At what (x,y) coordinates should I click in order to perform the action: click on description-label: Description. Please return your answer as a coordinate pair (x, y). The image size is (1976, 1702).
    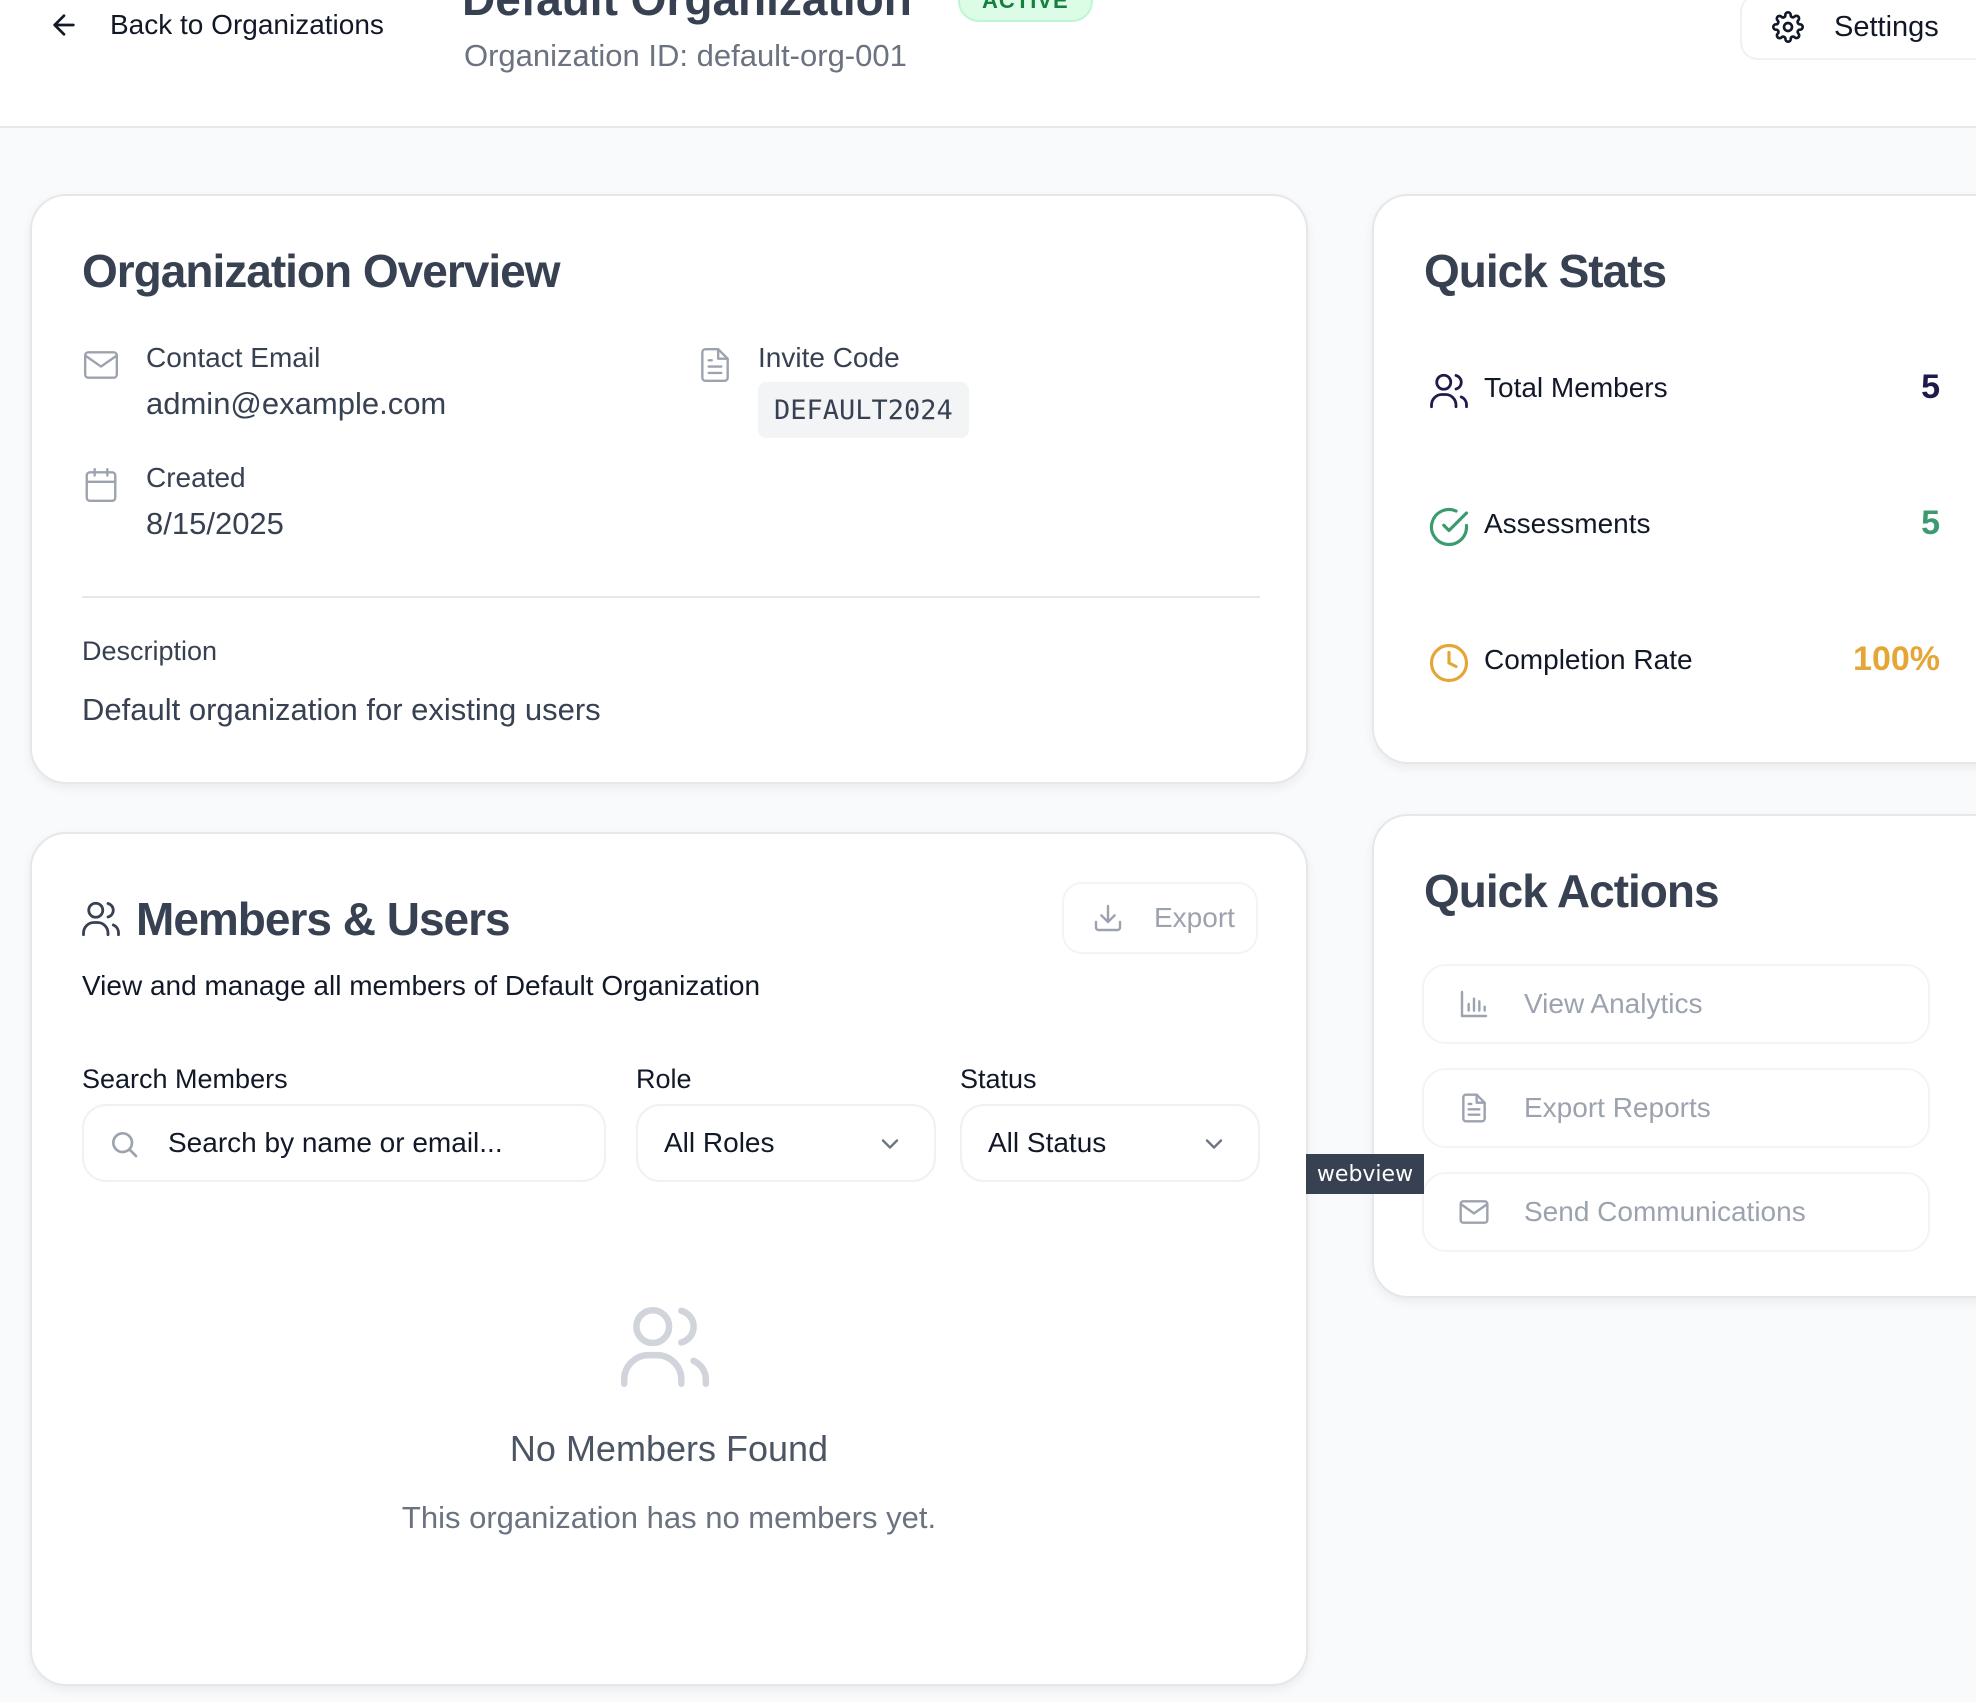
    Looking at the image, I should click on (150, 651).